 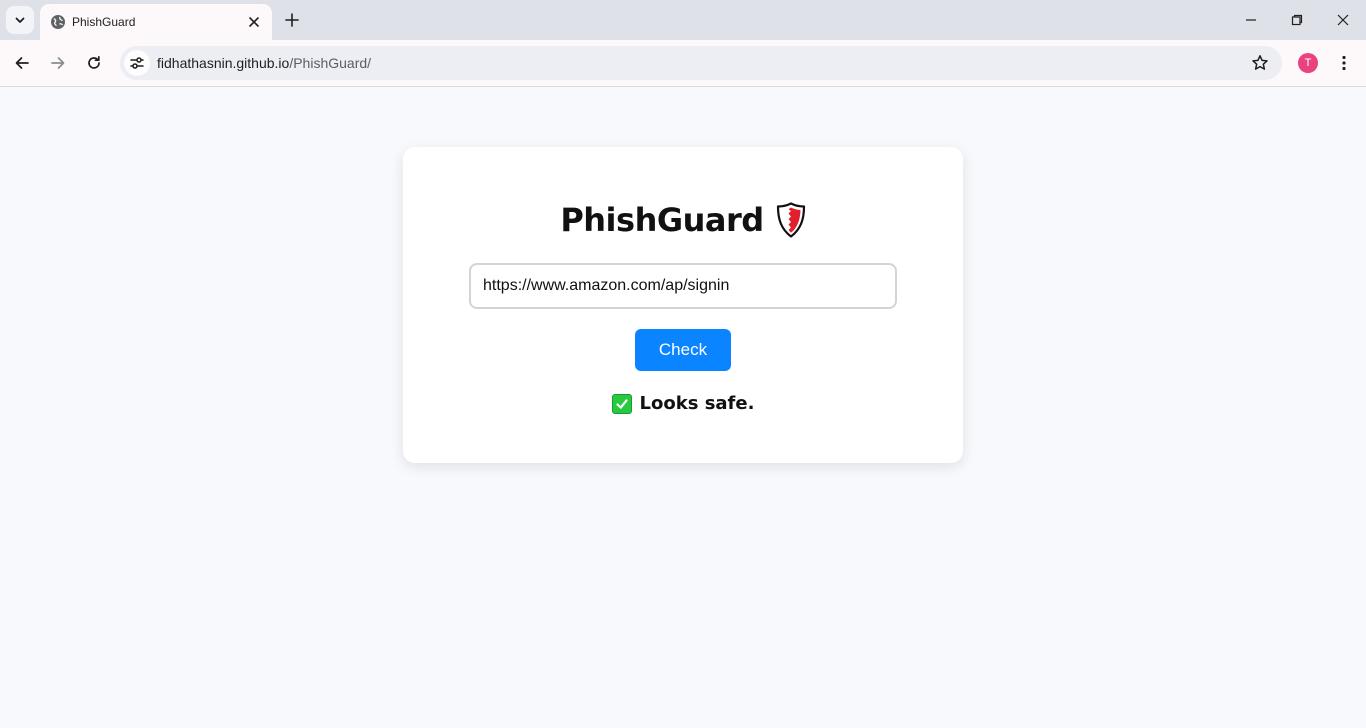 I want to click on title-row: PhishGuard, so click(x=683, y=220).